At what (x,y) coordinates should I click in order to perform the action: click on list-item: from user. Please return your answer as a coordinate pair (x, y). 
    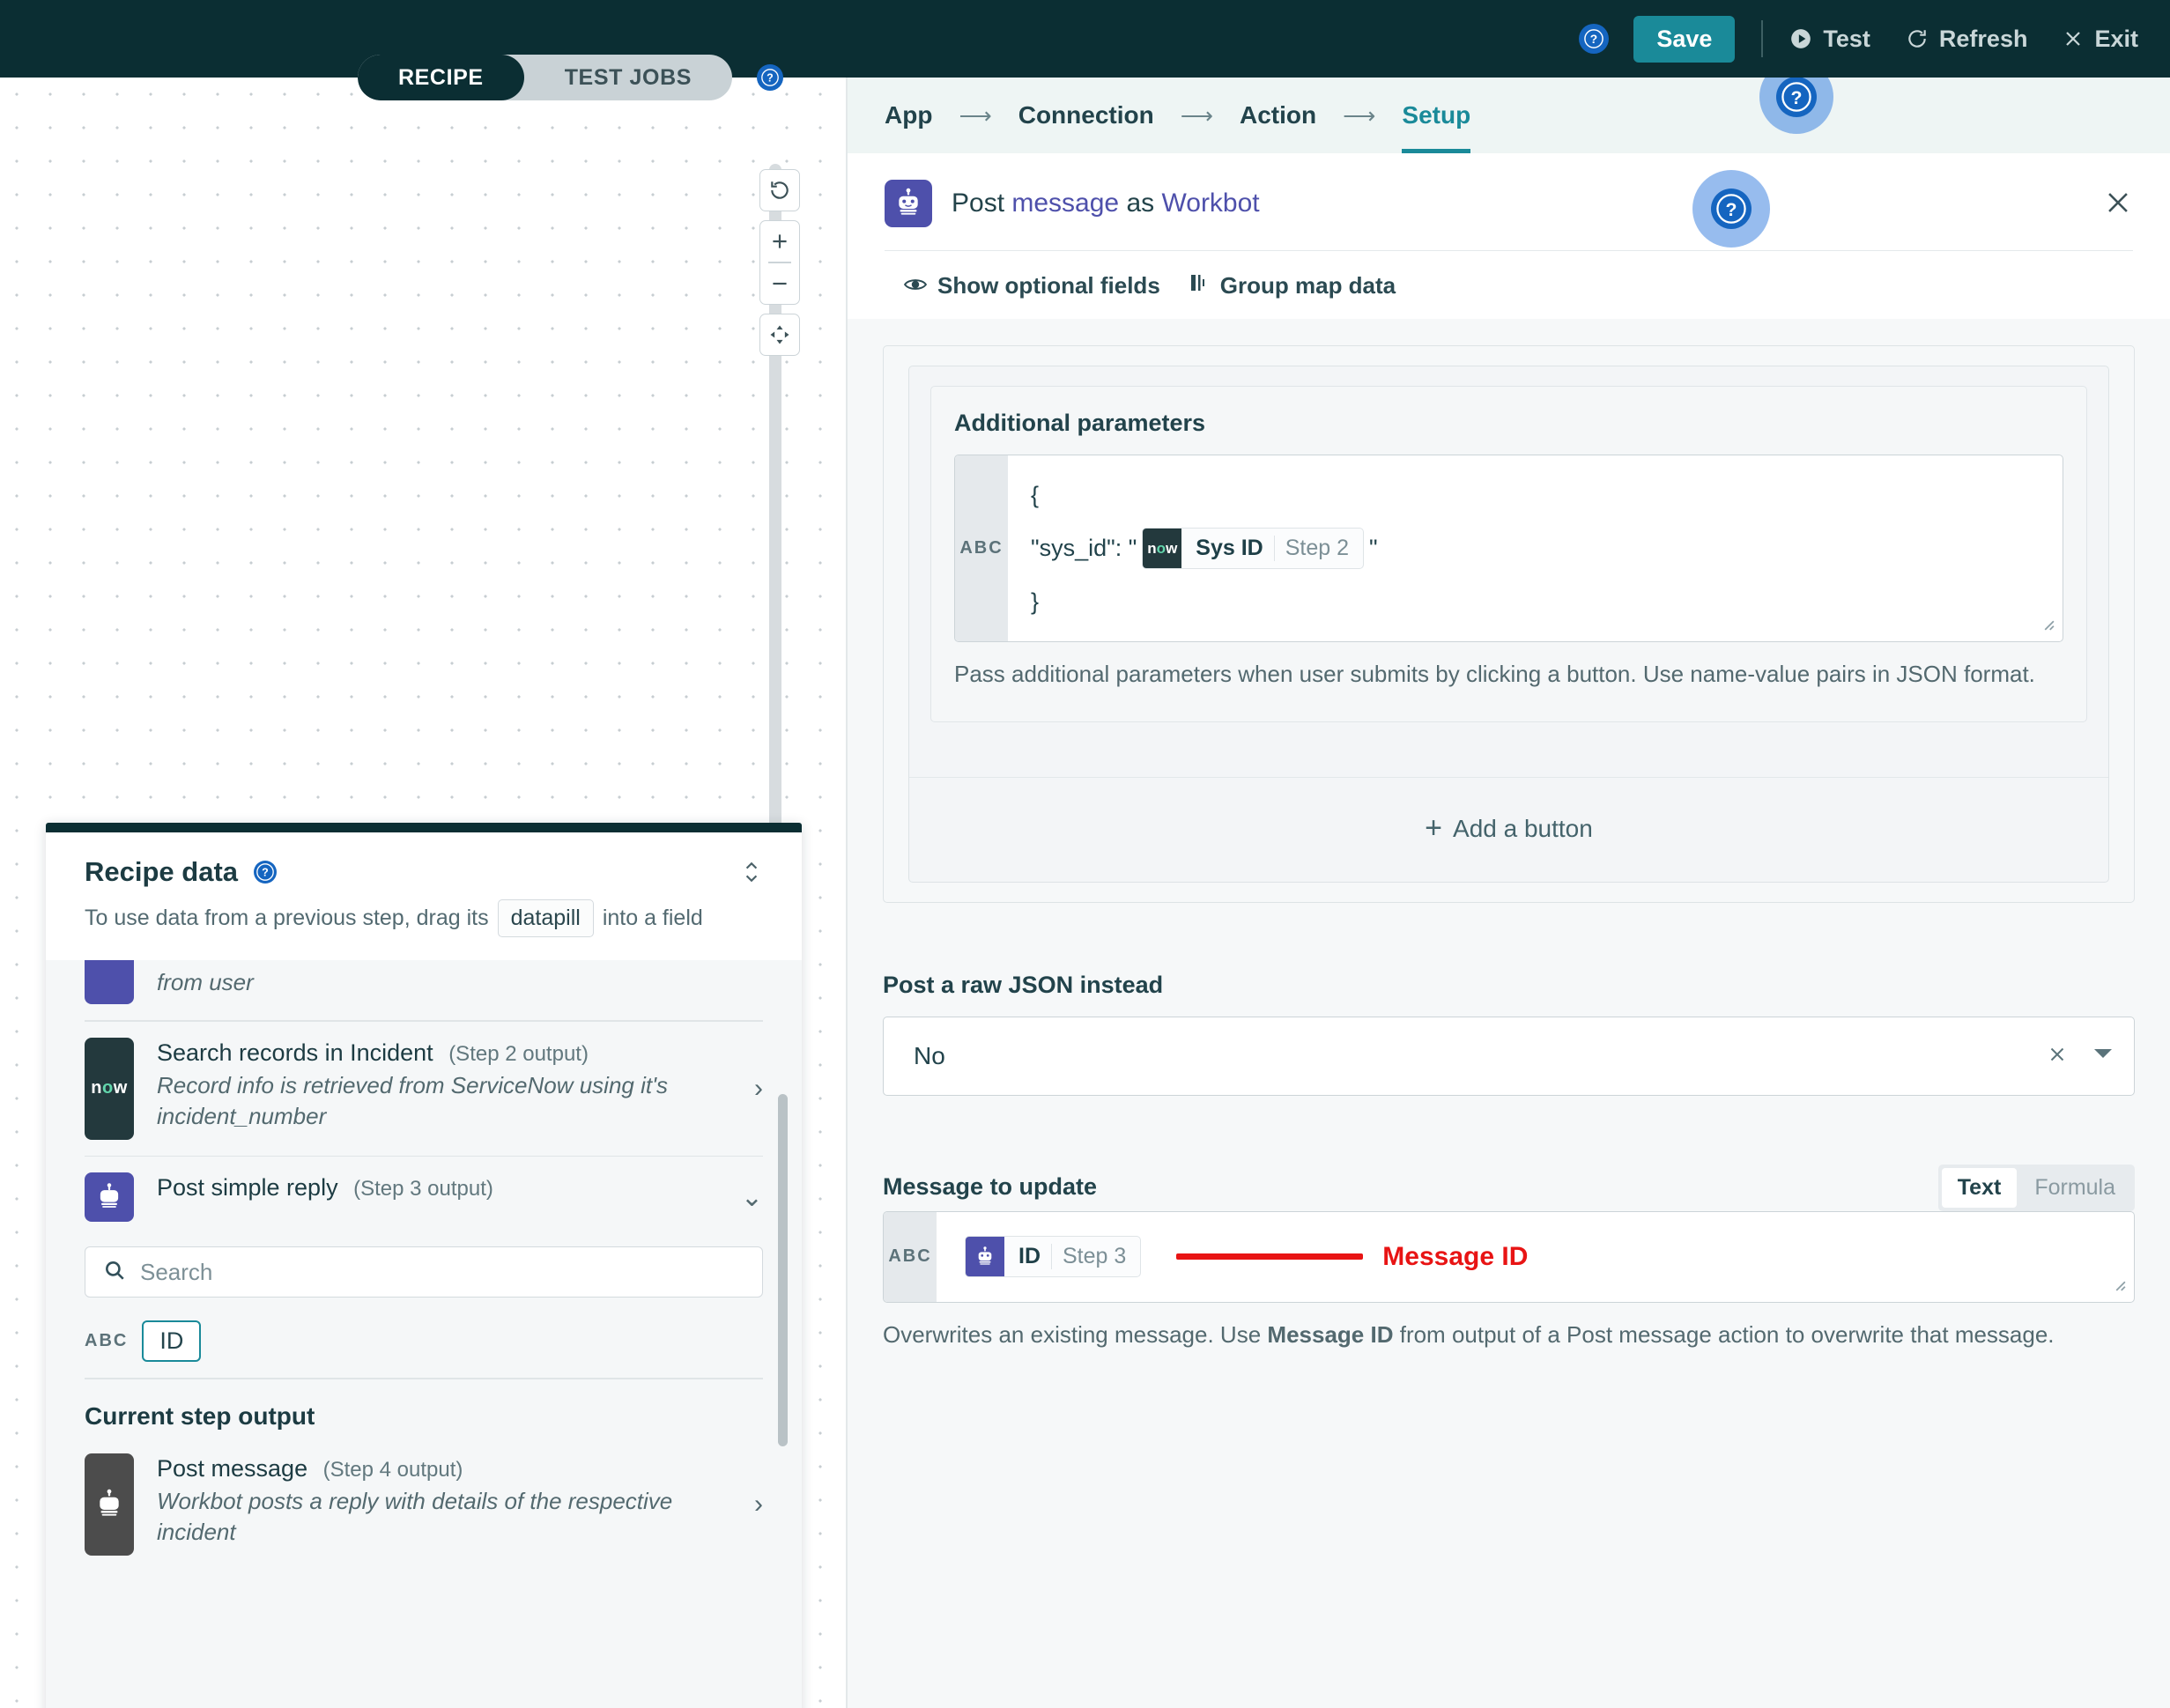
    Looking at the image, I should click on (424, 990).